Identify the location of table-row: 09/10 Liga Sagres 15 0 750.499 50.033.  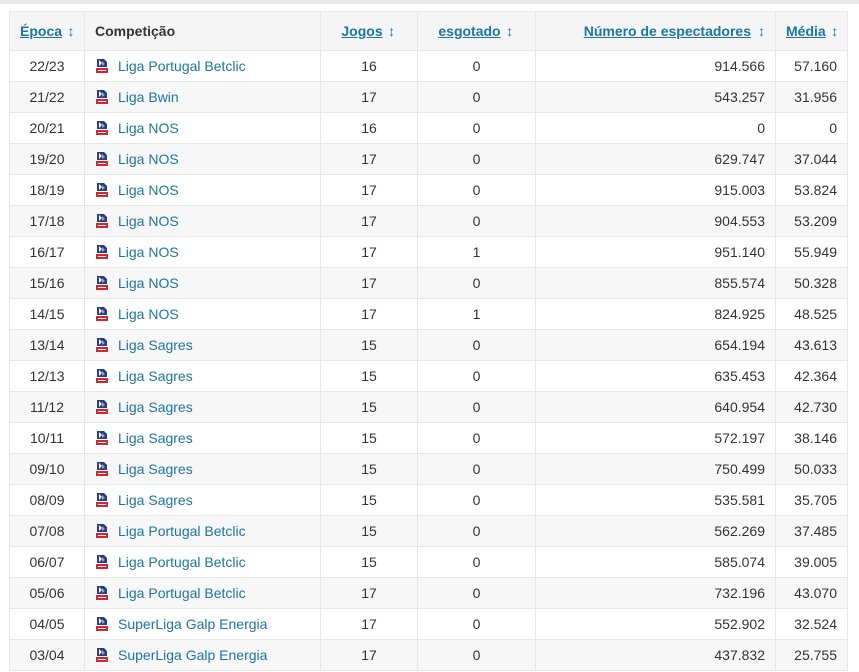
(428, 469).